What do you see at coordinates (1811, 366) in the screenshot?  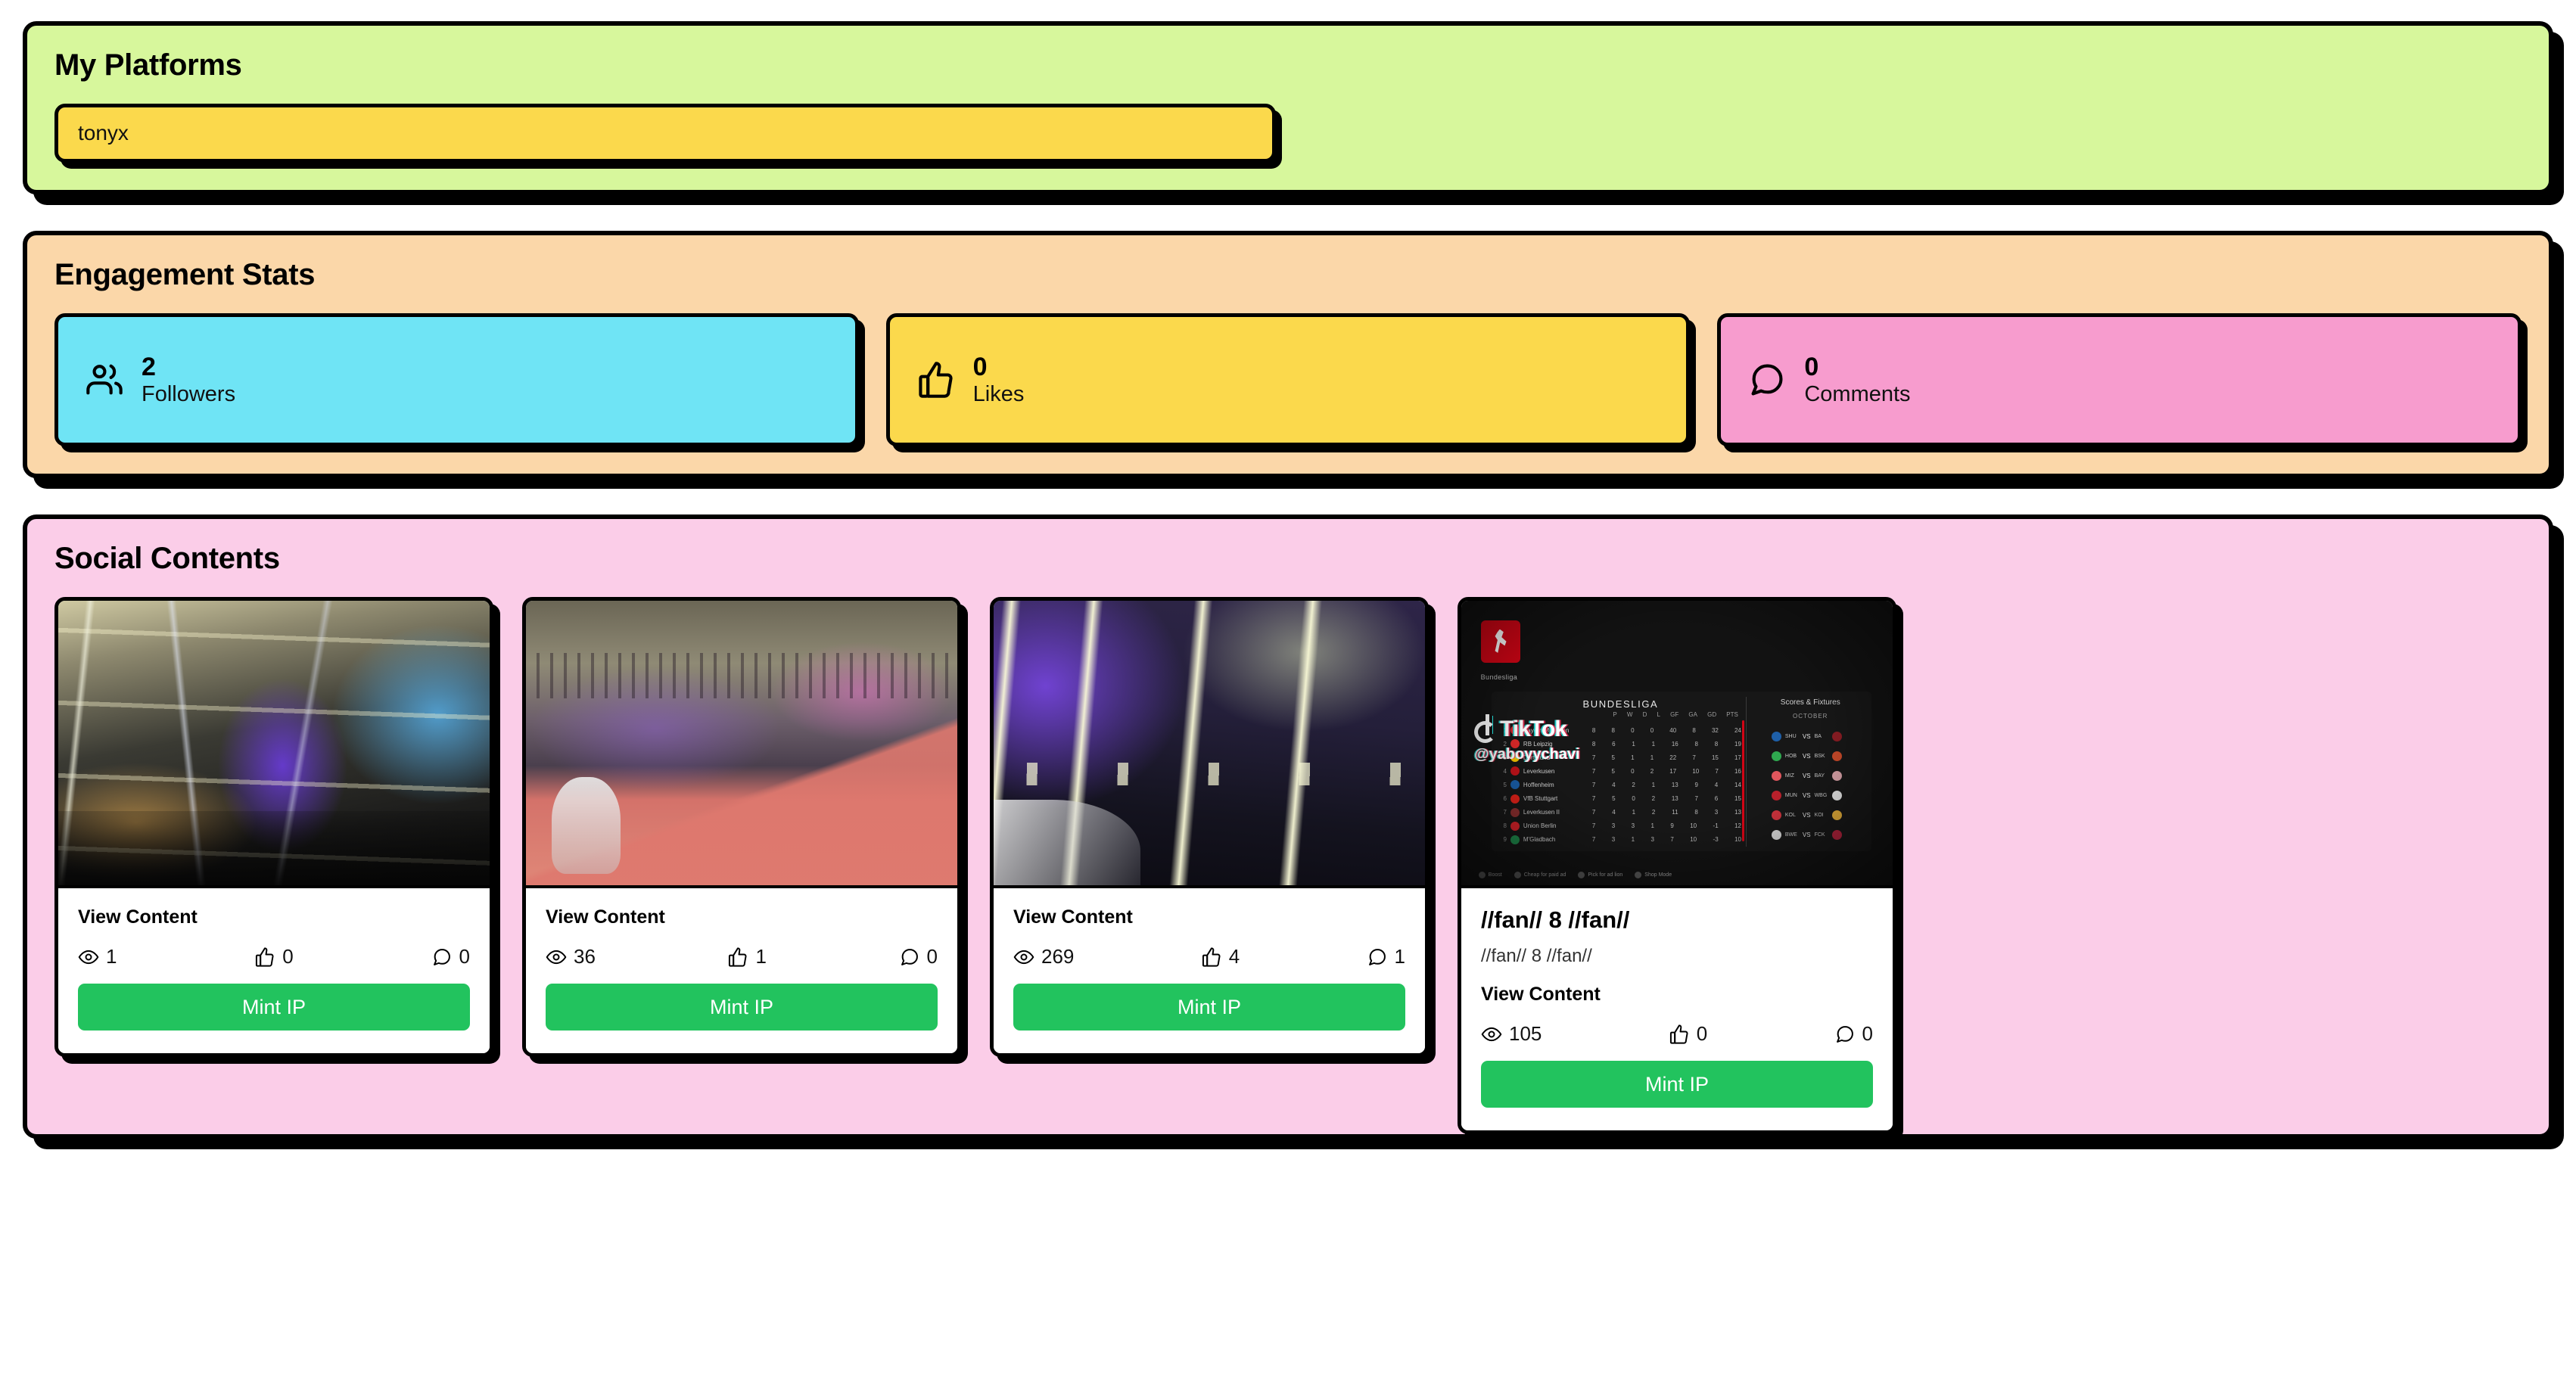 I see `comments-value: 0` at bounding box center [1811, 366].